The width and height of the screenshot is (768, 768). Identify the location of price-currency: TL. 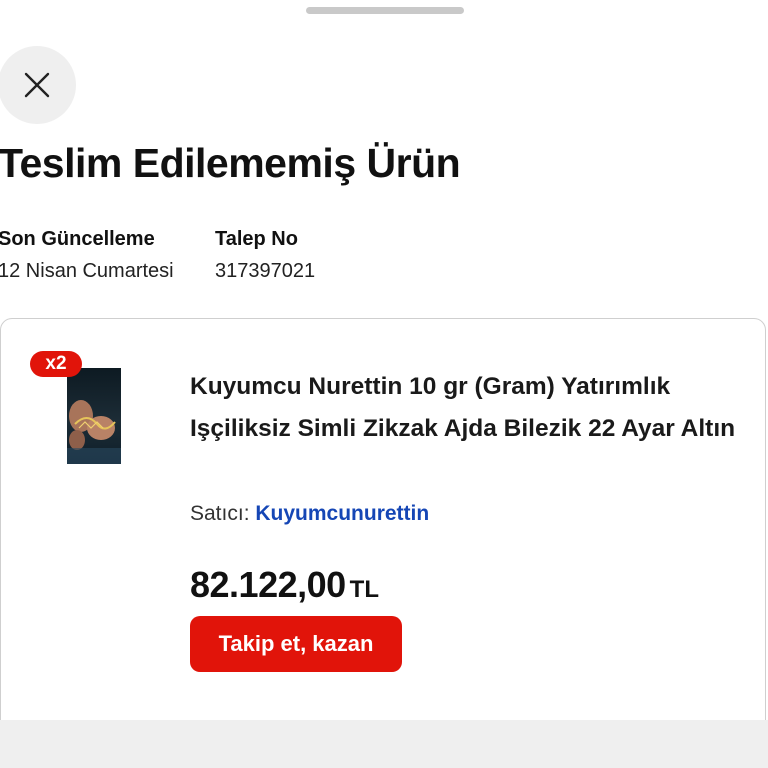
(364, 589).